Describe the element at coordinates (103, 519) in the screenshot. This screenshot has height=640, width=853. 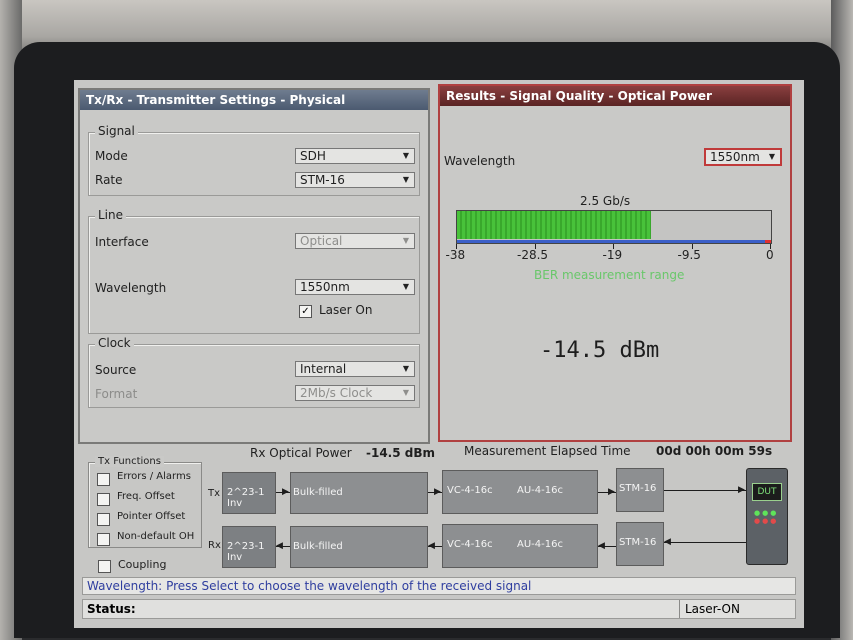
I see `pointer-offset-checkbox` at that location.